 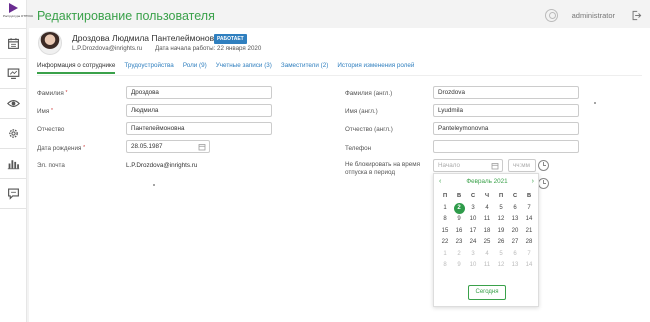 What do you see at coordinates (168, 146) in the screenshot?
I see `birth-date-field: 28.05.1987` at bounding box center [168, 146].